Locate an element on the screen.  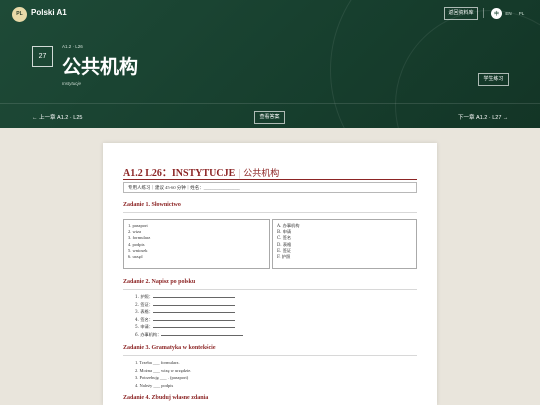
list-item: 1. Trzeba ___ formularz. is located at coordinates (157, 362).